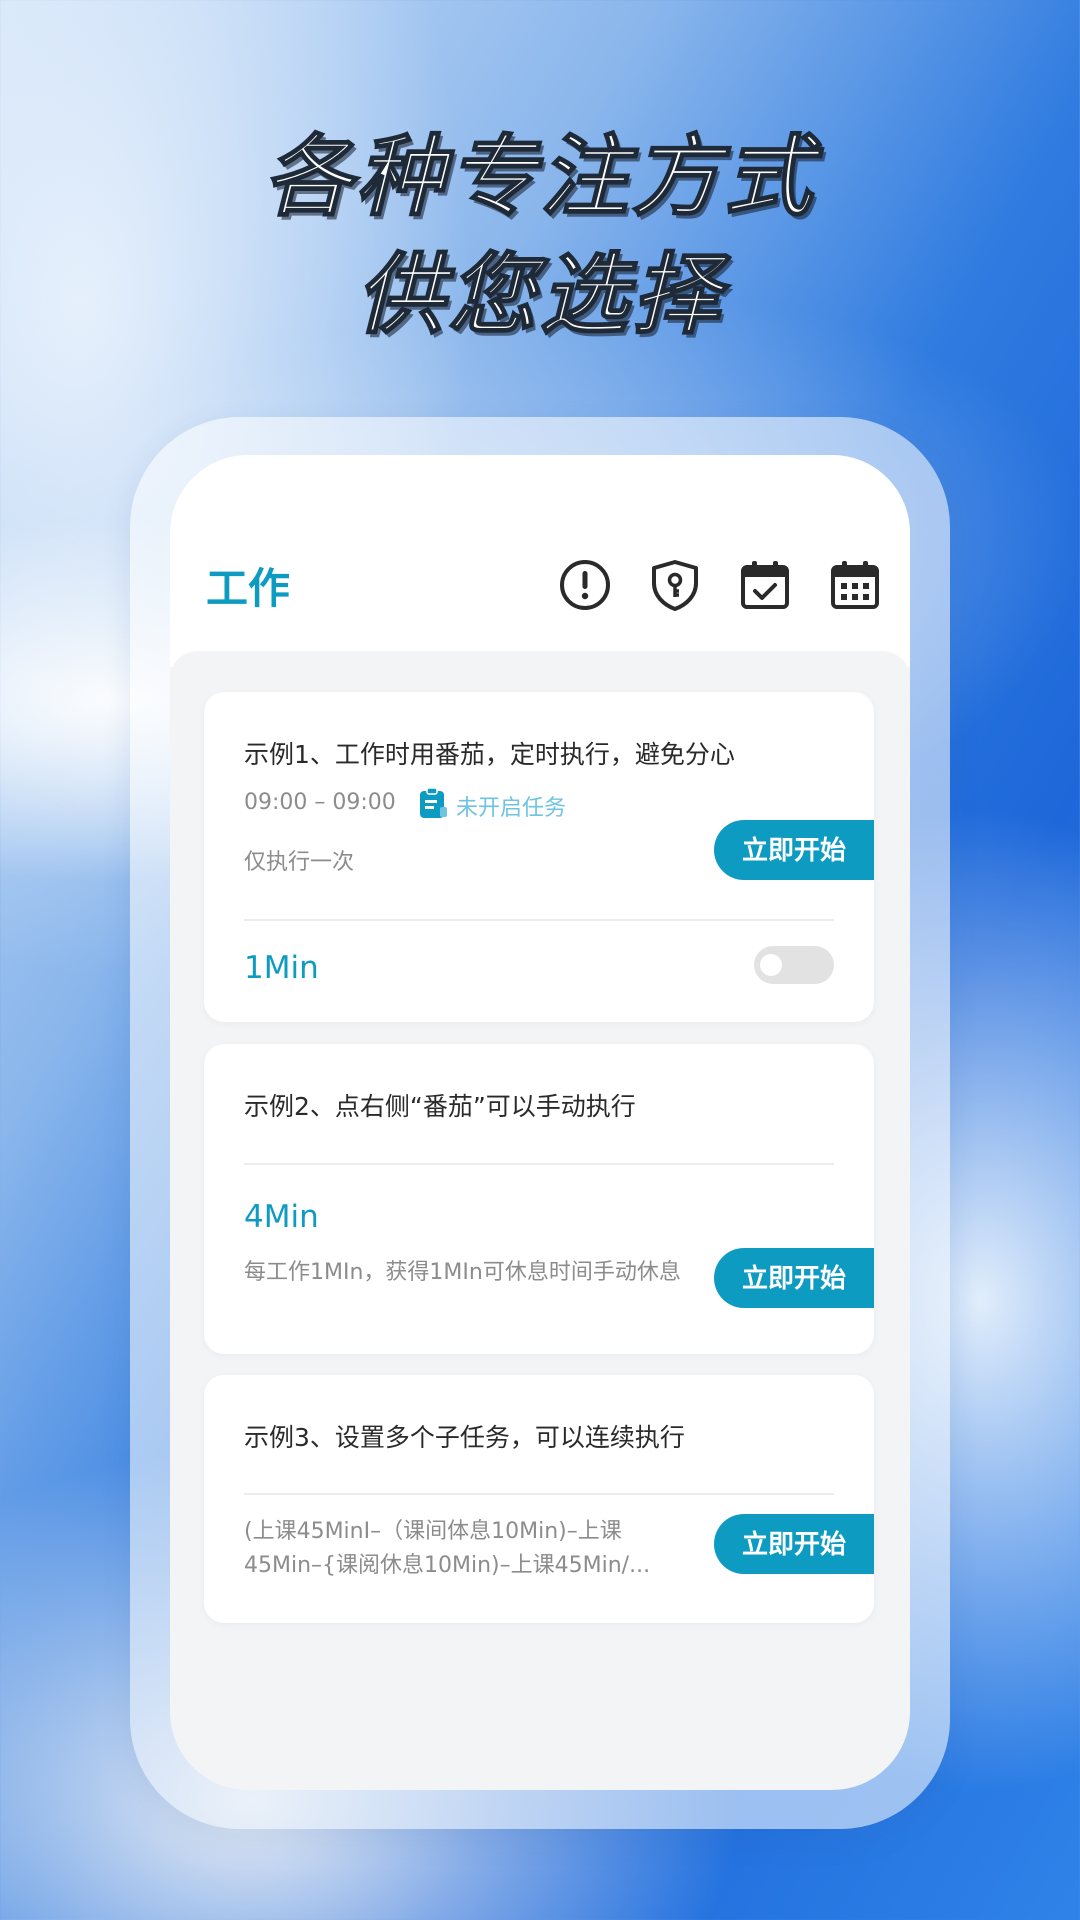 This screenshot has height=1920, width=1080. I want to click on task-status: 未开启任务, so click(511, 808).